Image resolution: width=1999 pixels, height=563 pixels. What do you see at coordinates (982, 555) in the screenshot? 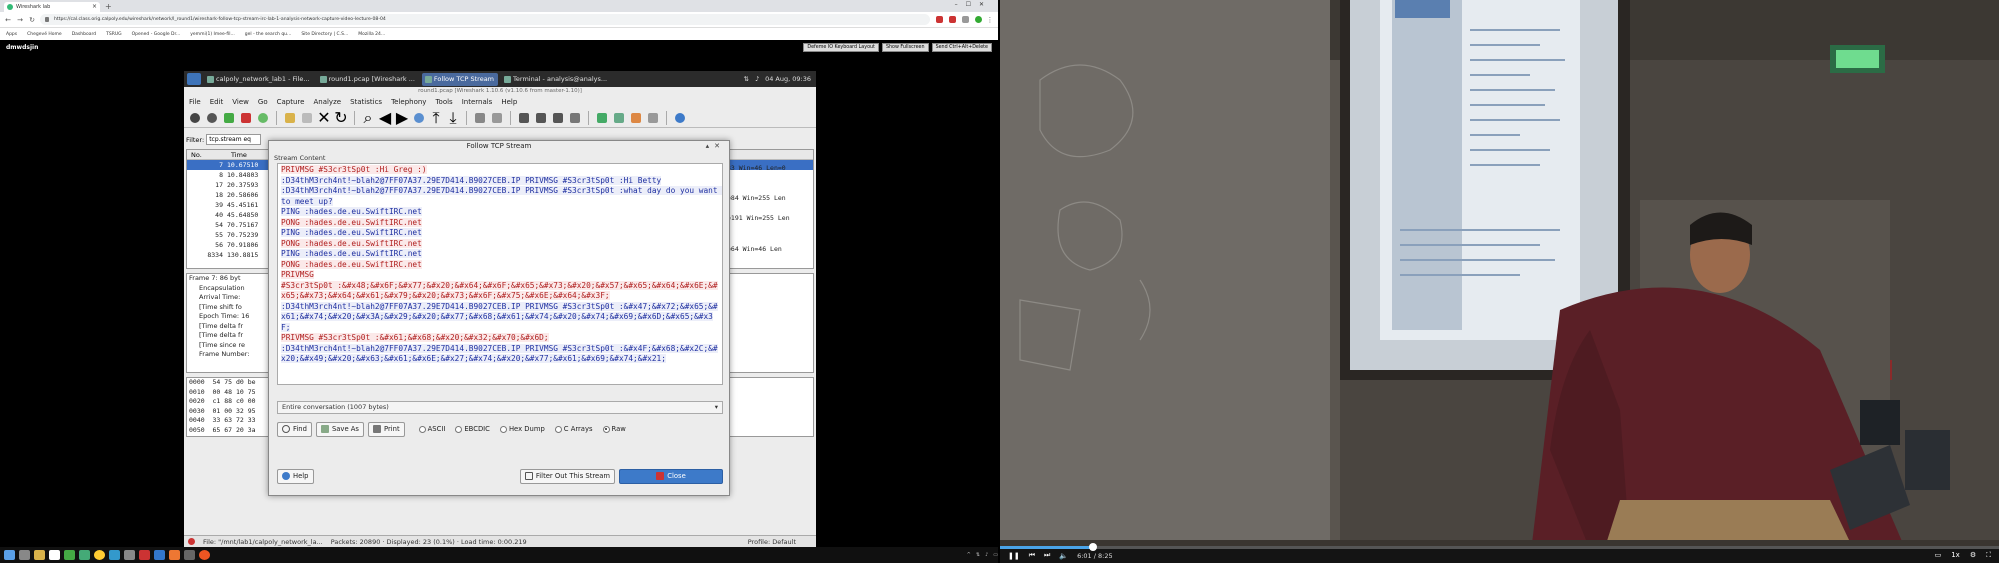
I see `system-tray: ^ ⇅ ♪ ▭` at bounding box center [982, 555].